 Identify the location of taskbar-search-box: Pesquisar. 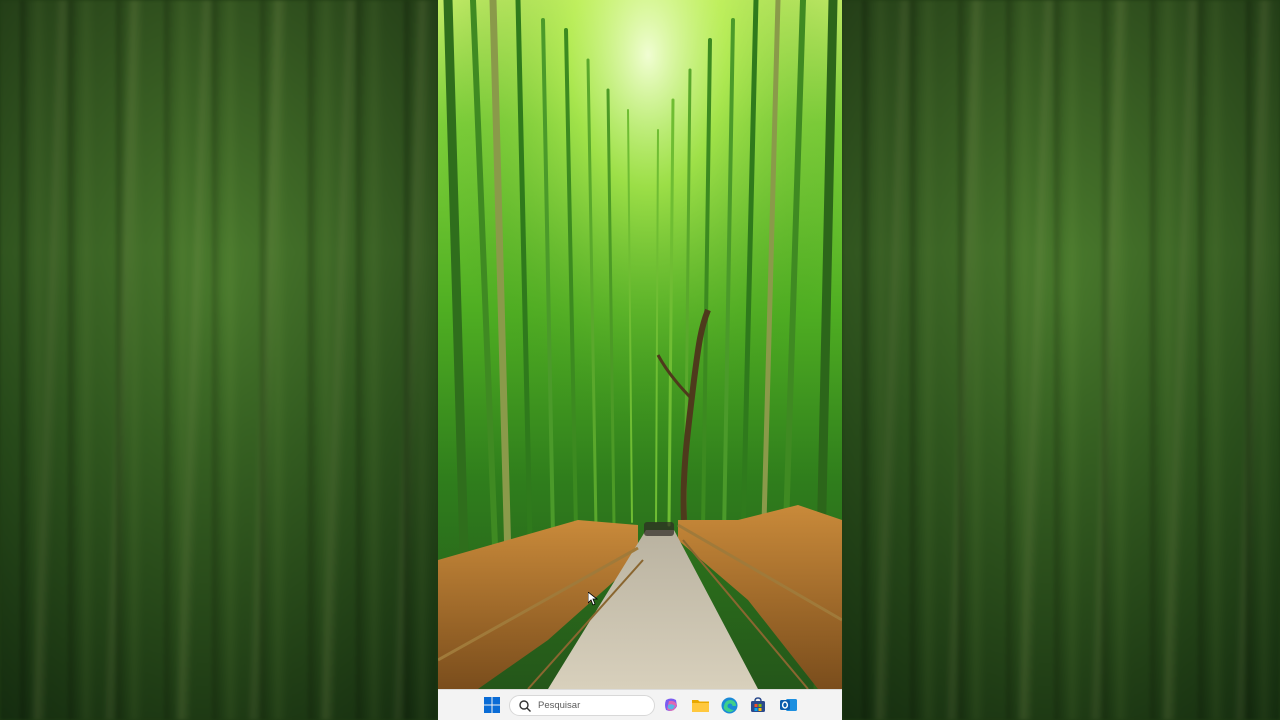
(582, 705).